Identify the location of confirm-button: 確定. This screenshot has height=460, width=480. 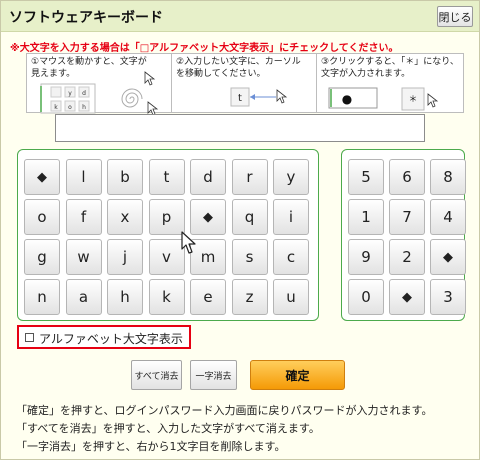
(297, 375).